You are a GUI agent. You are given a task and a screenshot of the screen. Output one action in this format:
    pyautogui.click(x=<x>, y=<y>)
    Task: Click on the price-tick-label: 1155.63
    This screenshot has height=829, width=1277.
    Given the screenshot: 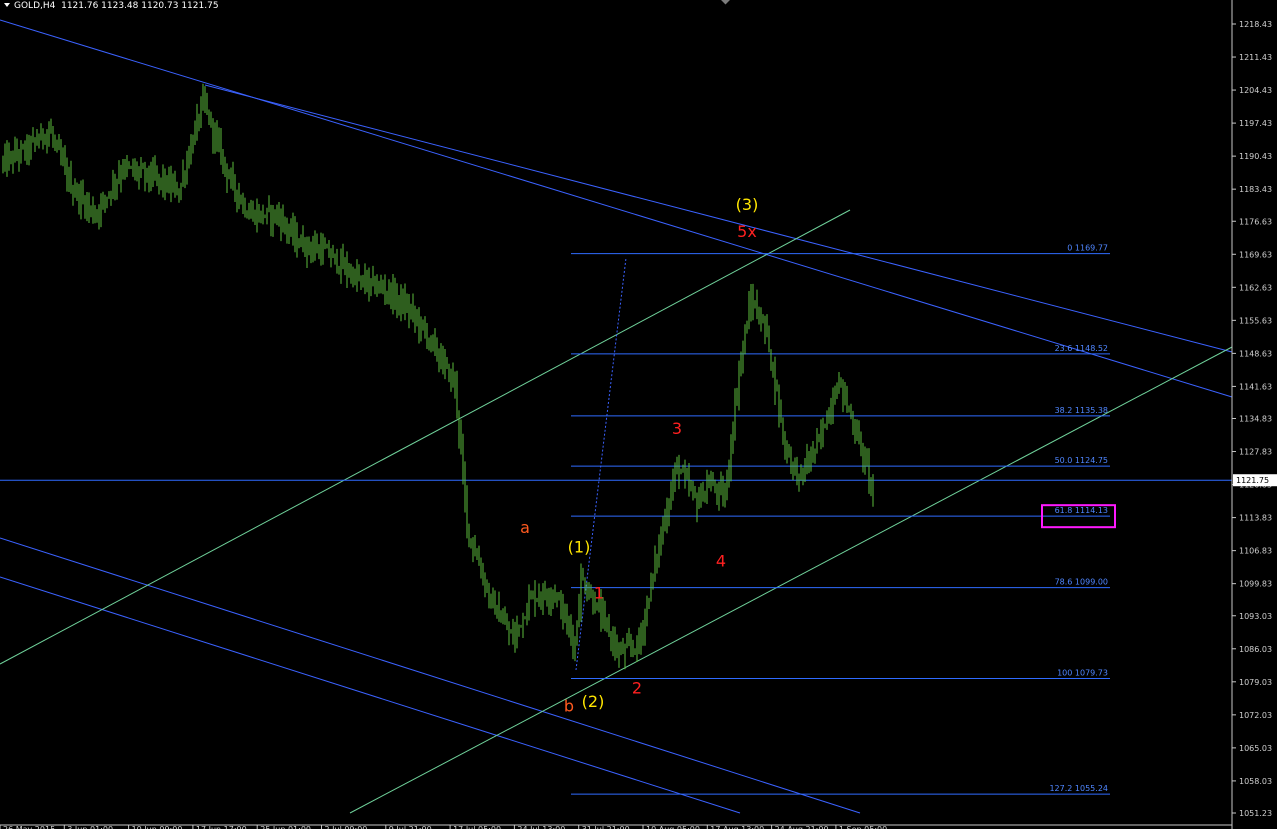 What is the action you would take?
    pyautogui.click(x=1255, y=320)
    